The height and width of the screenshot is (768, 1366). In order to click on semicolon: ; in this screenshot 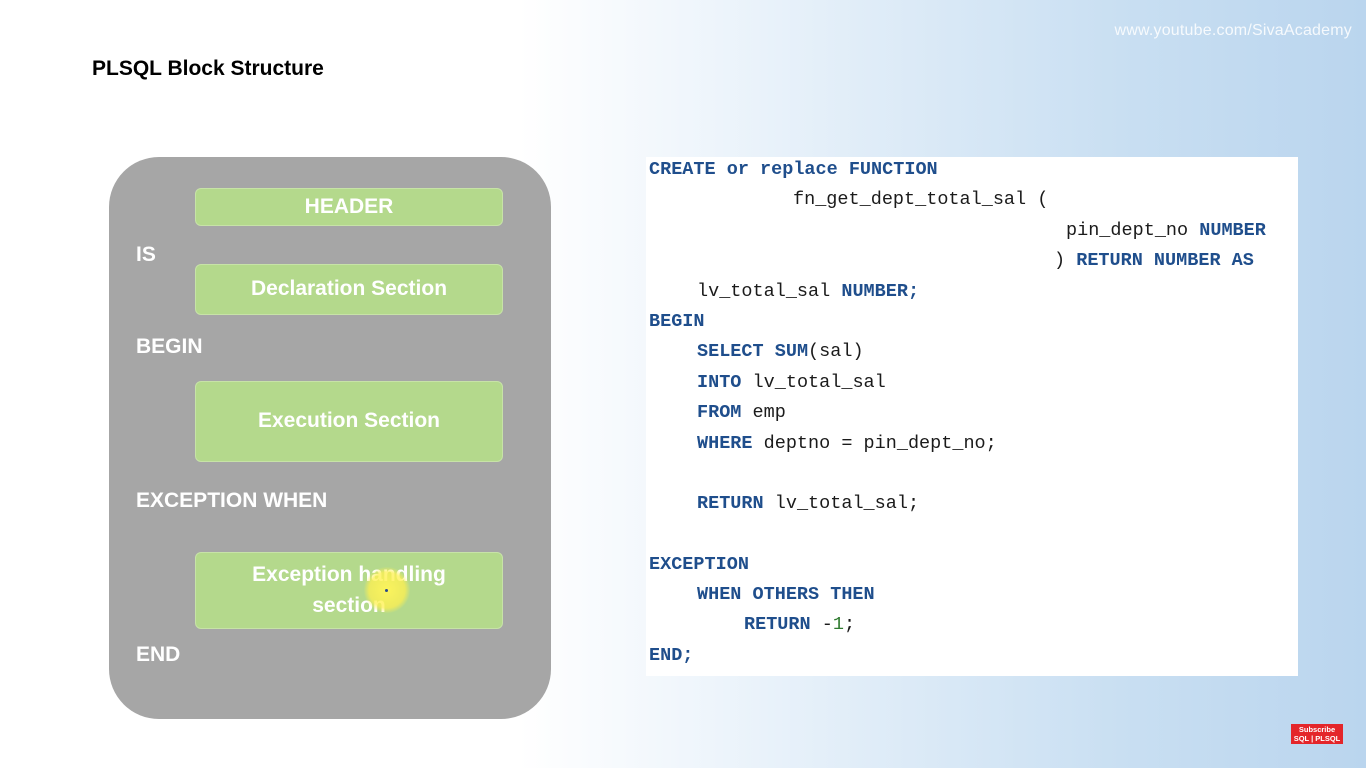, I will do `click(849, 624)`.